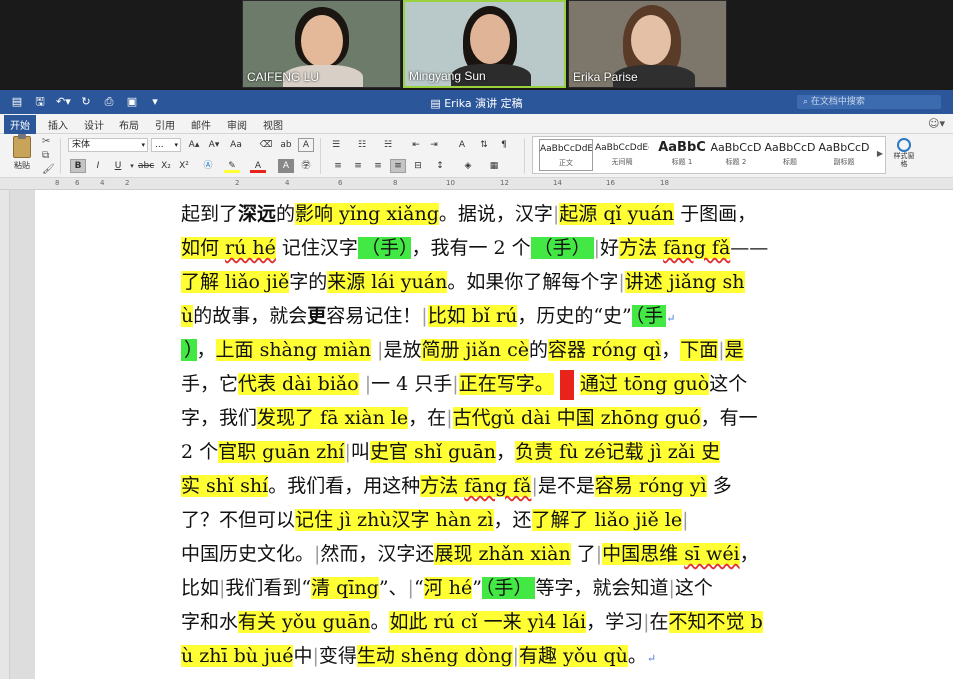 The image size is (953, 679). What do you see at coordinates (108, 145) in the screenshot?
I see `font-name-select: 宋体 ▾` at bounding box center [108, 145].